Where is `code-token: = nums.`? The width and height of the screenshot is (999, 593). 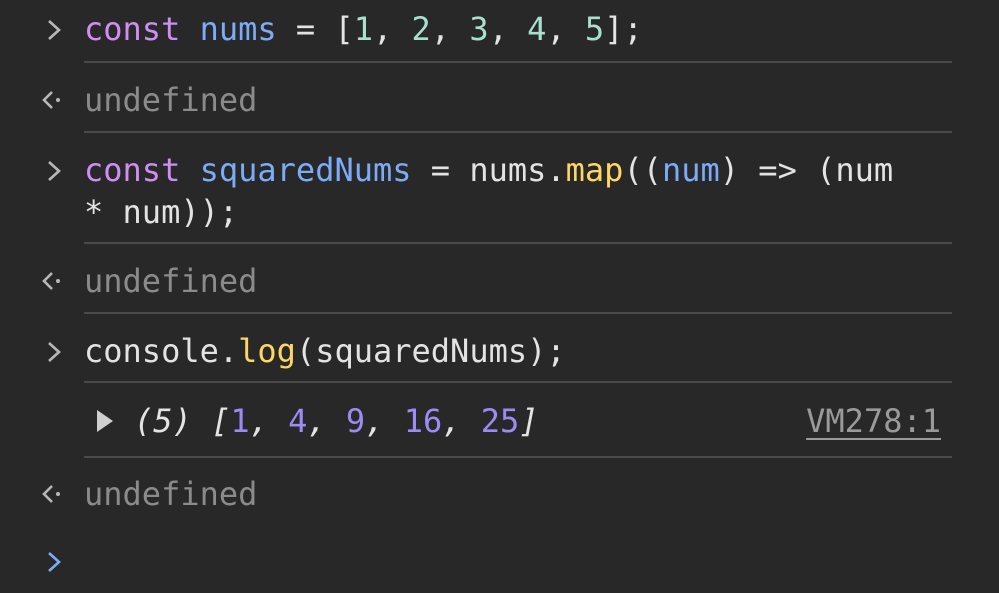
code-token: = nums. is located at coordinates (488, 170).